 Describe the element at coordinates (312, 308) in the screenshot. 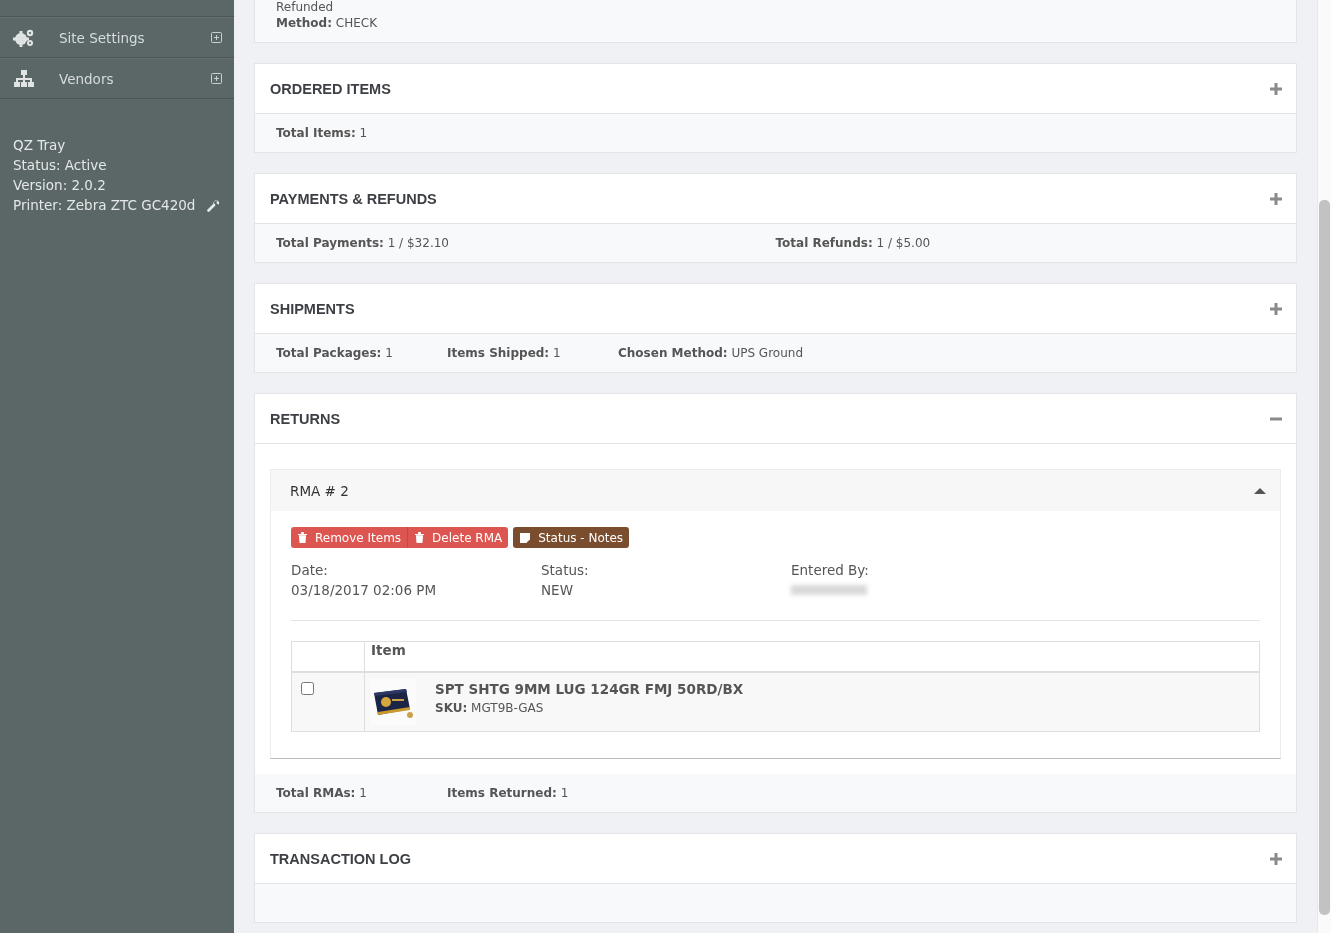

I see `section-title: SHIPMENTS` at that location.